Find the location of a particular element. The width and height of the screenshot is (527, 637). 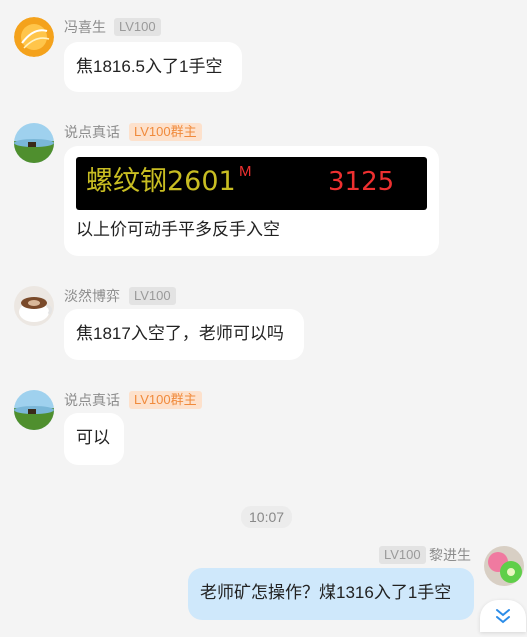

message-text: 焦1816.5入了1手空 is located at coordinates (149, 66).